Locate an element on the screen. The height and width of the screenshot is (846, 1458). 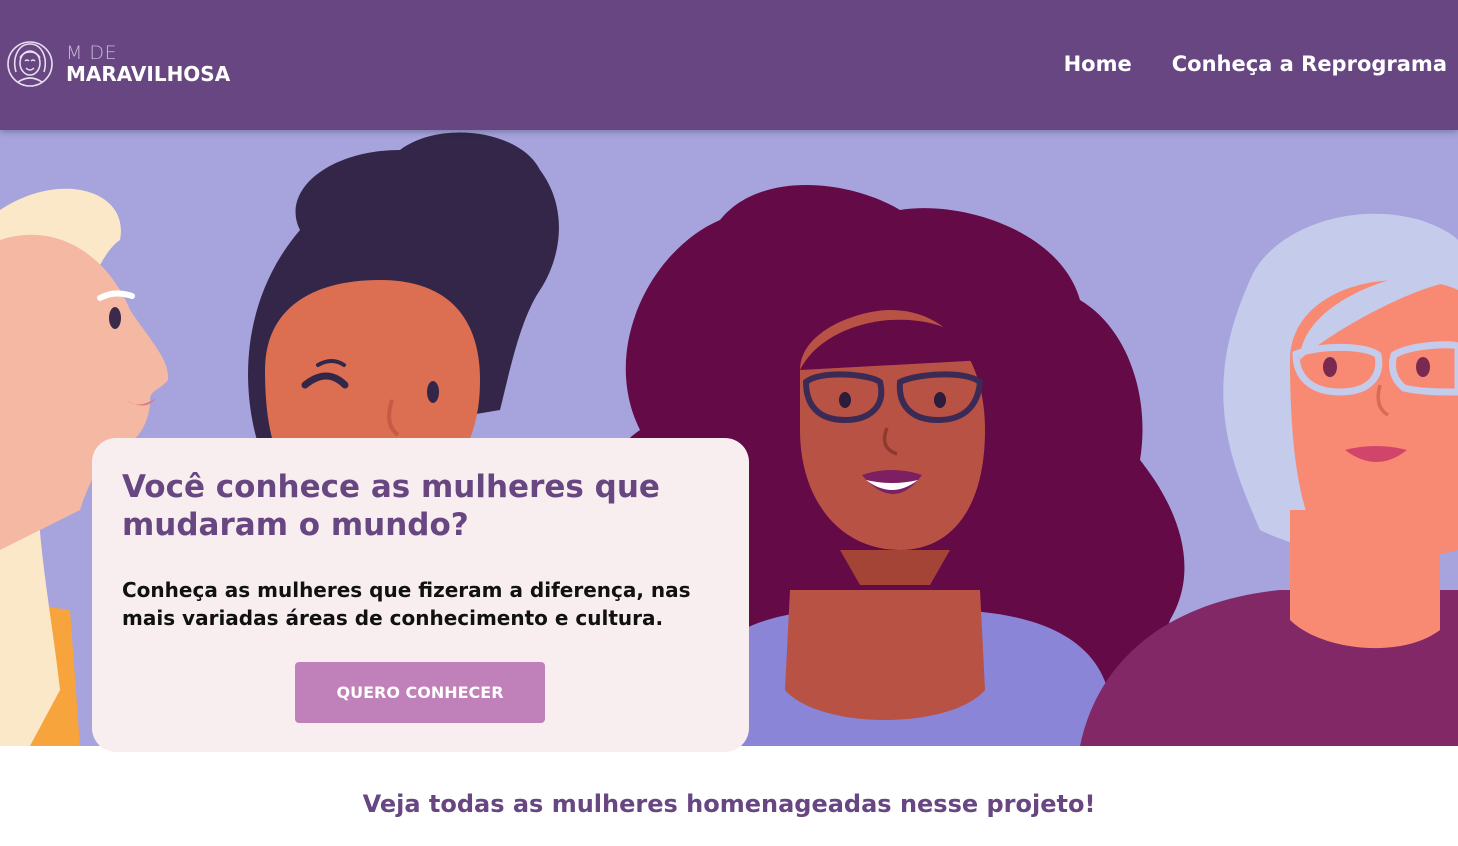
woman-face-icon is located at coordinates (30, 64).